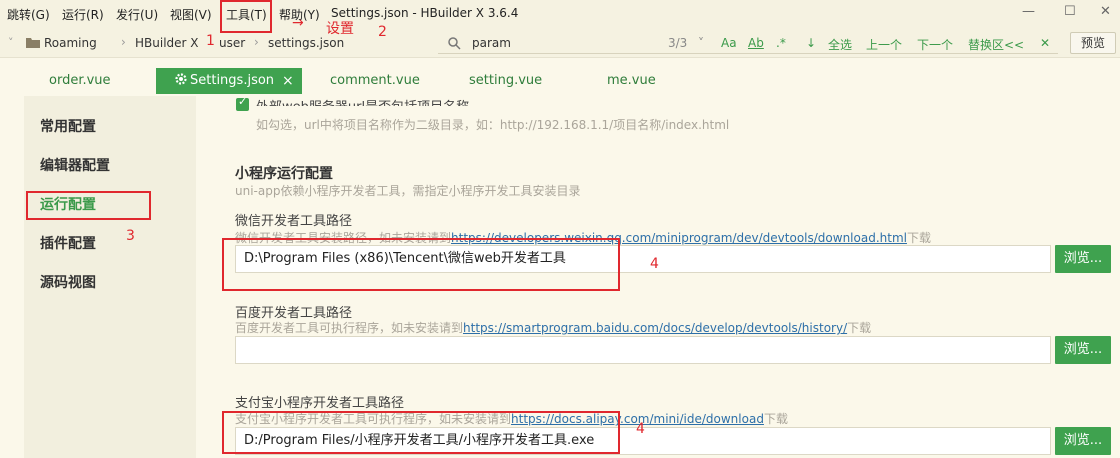  Describe the element at coordinates (840, 44) in the screenshot. I see `select-all-button: 全选` at that location.